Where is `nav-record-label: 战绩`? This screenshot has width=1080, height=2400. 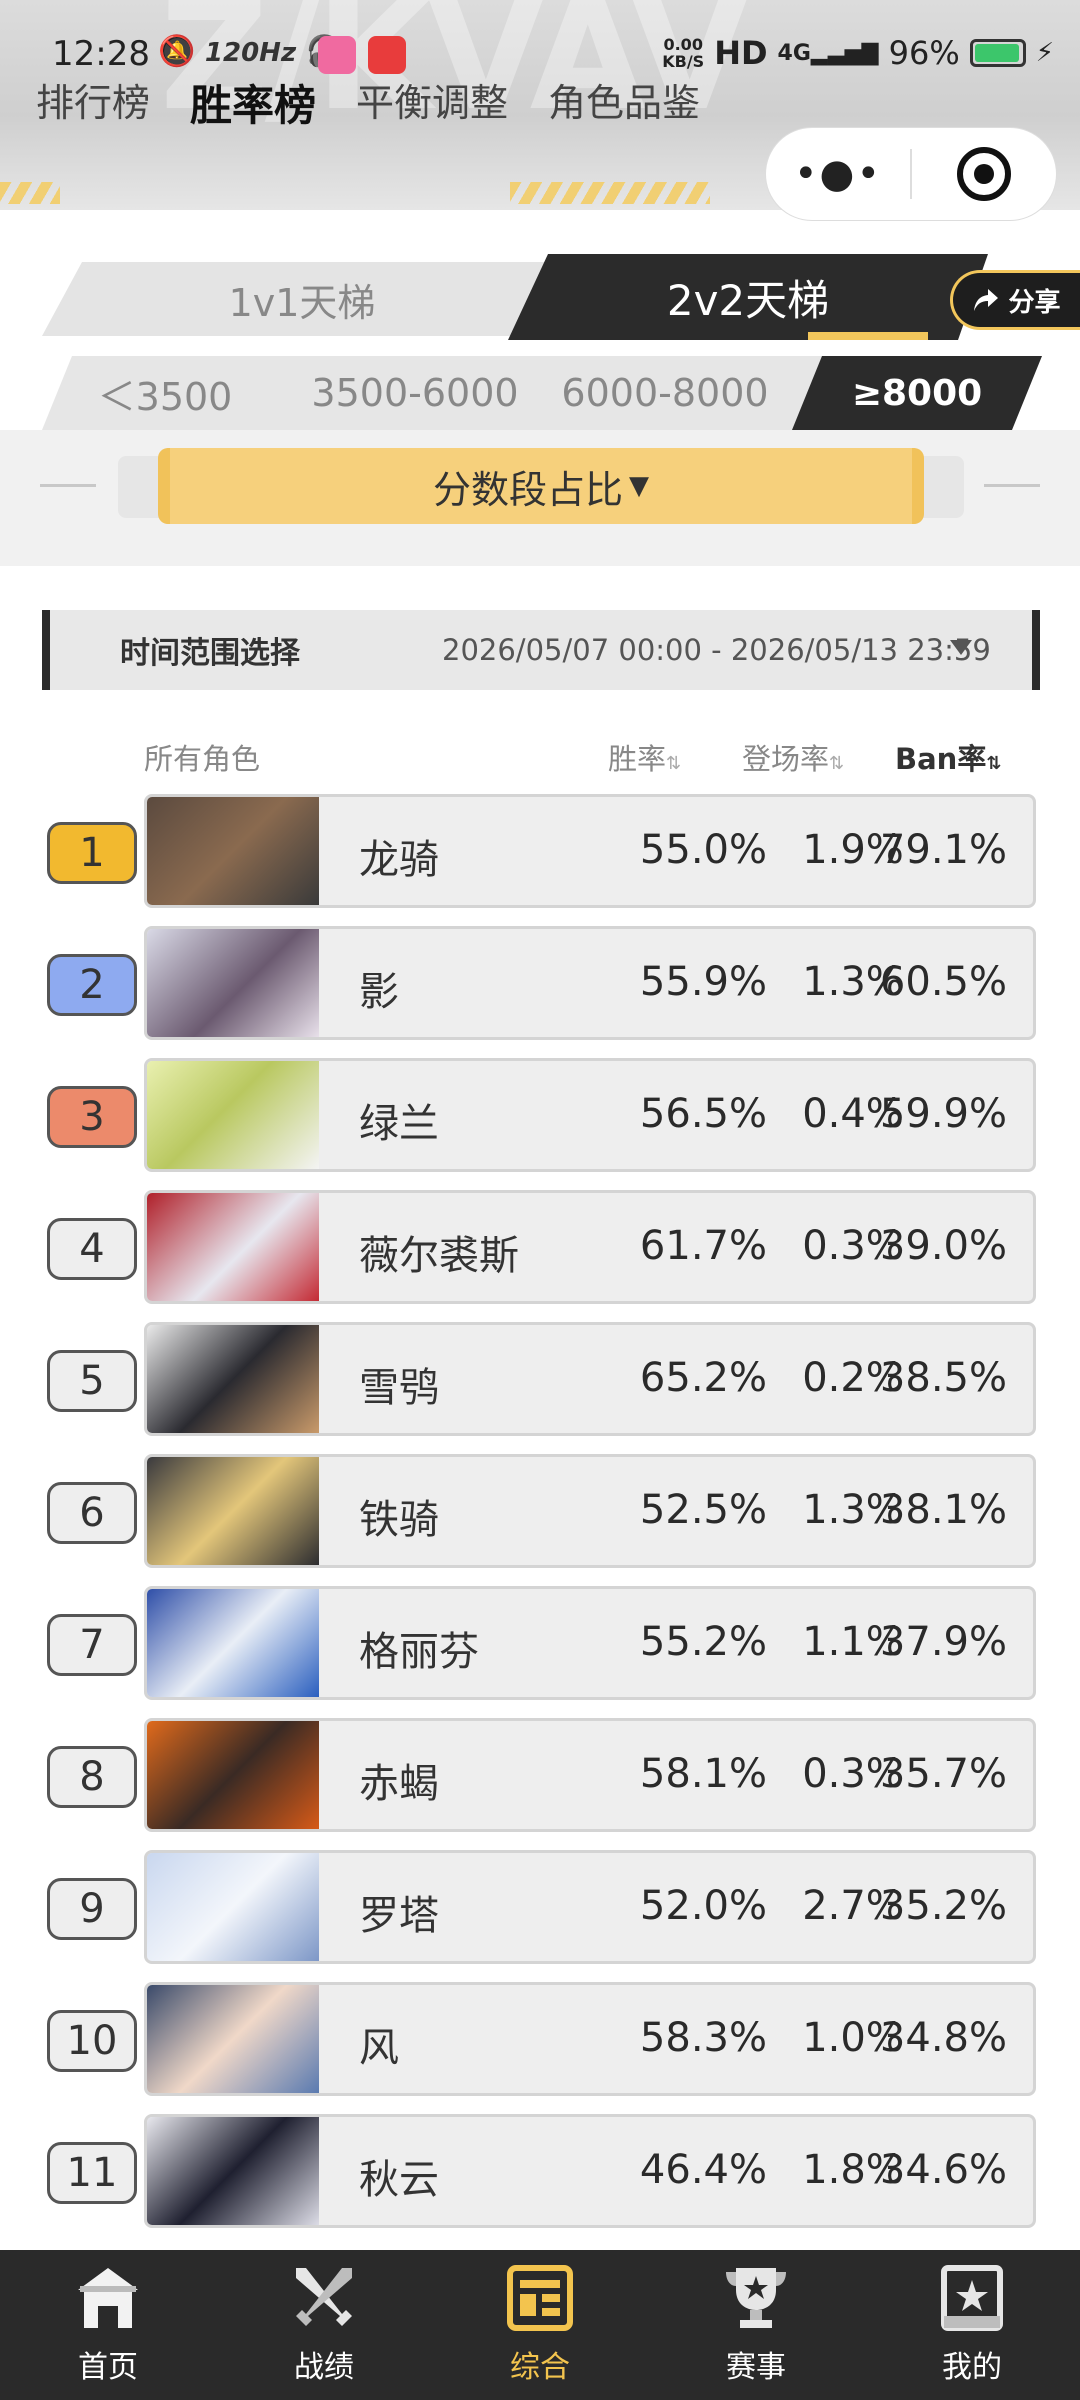 nav-record-label: 战绩 is located at coordinates (324, 2367).